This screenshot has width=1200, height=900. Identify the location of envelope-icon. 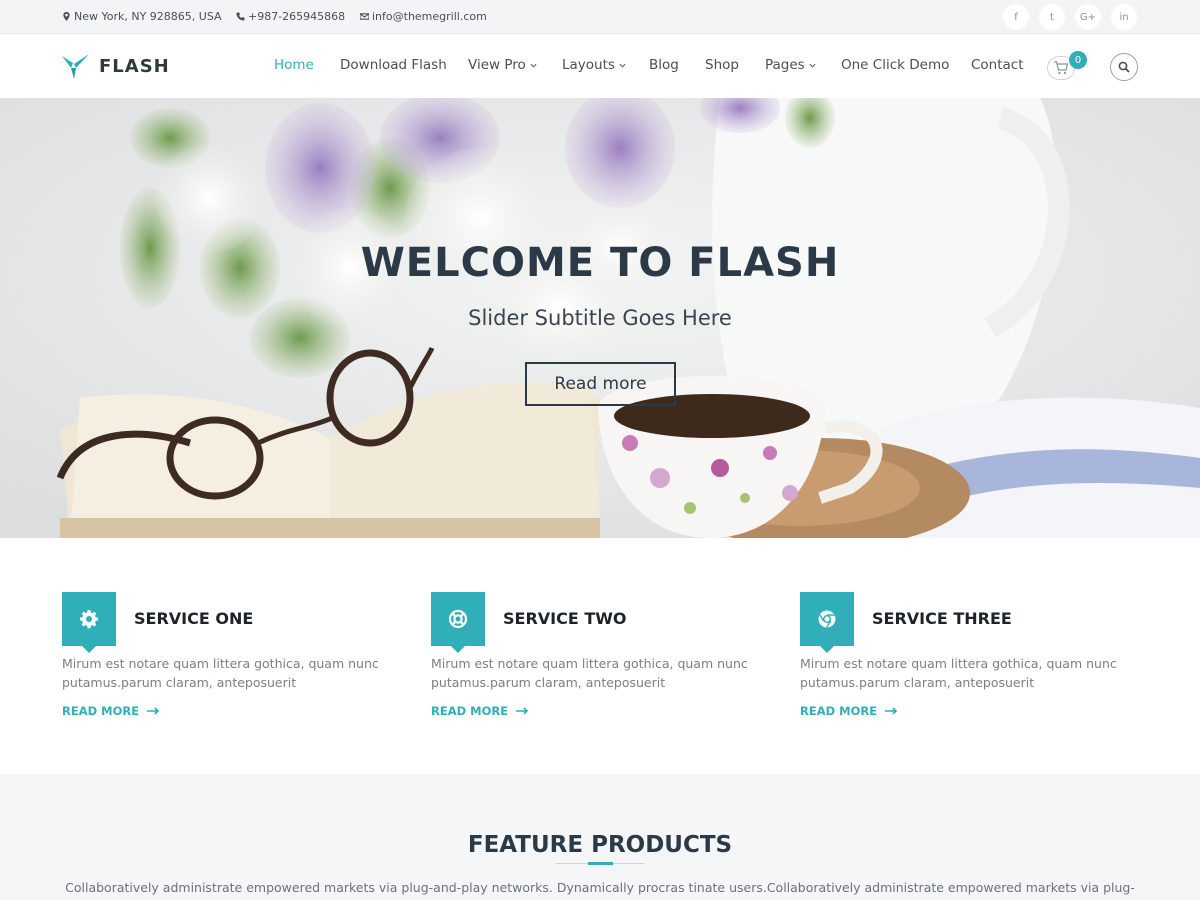
(364, 16).